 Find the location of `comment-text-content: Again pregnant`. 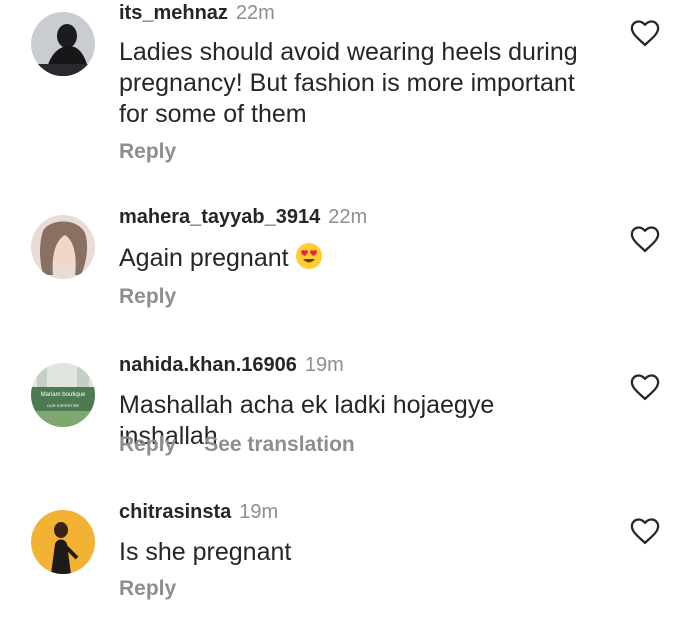

comment-text-content: Again pregnant is located at coordinates (204, 258).